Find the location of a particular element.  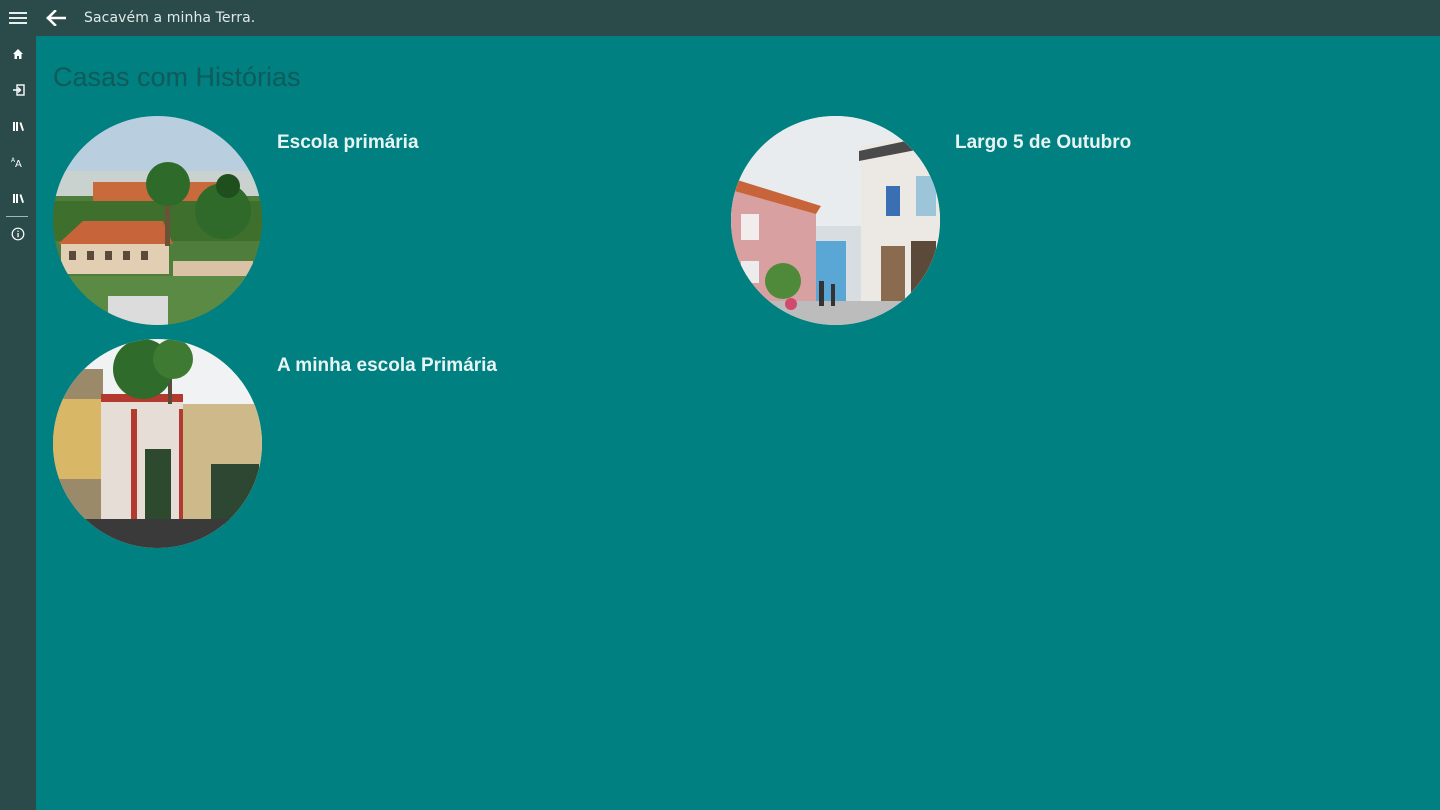

sidebar: A A is located at coordinates (18, 423).